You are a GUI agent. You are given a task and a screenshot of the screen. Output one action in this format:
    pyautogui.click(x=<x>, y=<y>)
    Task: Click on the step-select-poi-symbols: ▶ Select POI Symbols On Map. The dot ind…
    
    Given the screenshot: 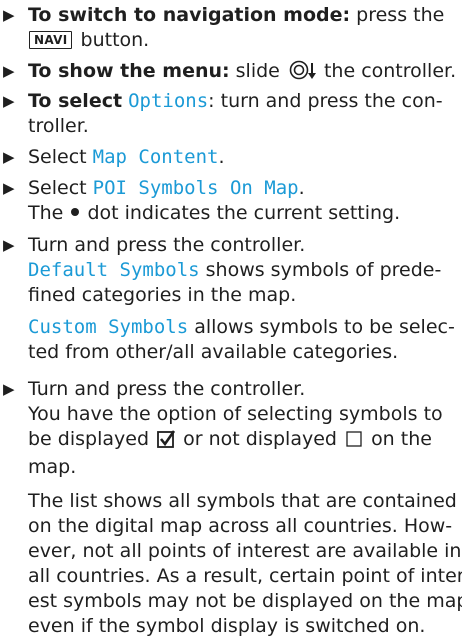 What is the action you would take?
    pyautogui.click(x=231, y=201)
    